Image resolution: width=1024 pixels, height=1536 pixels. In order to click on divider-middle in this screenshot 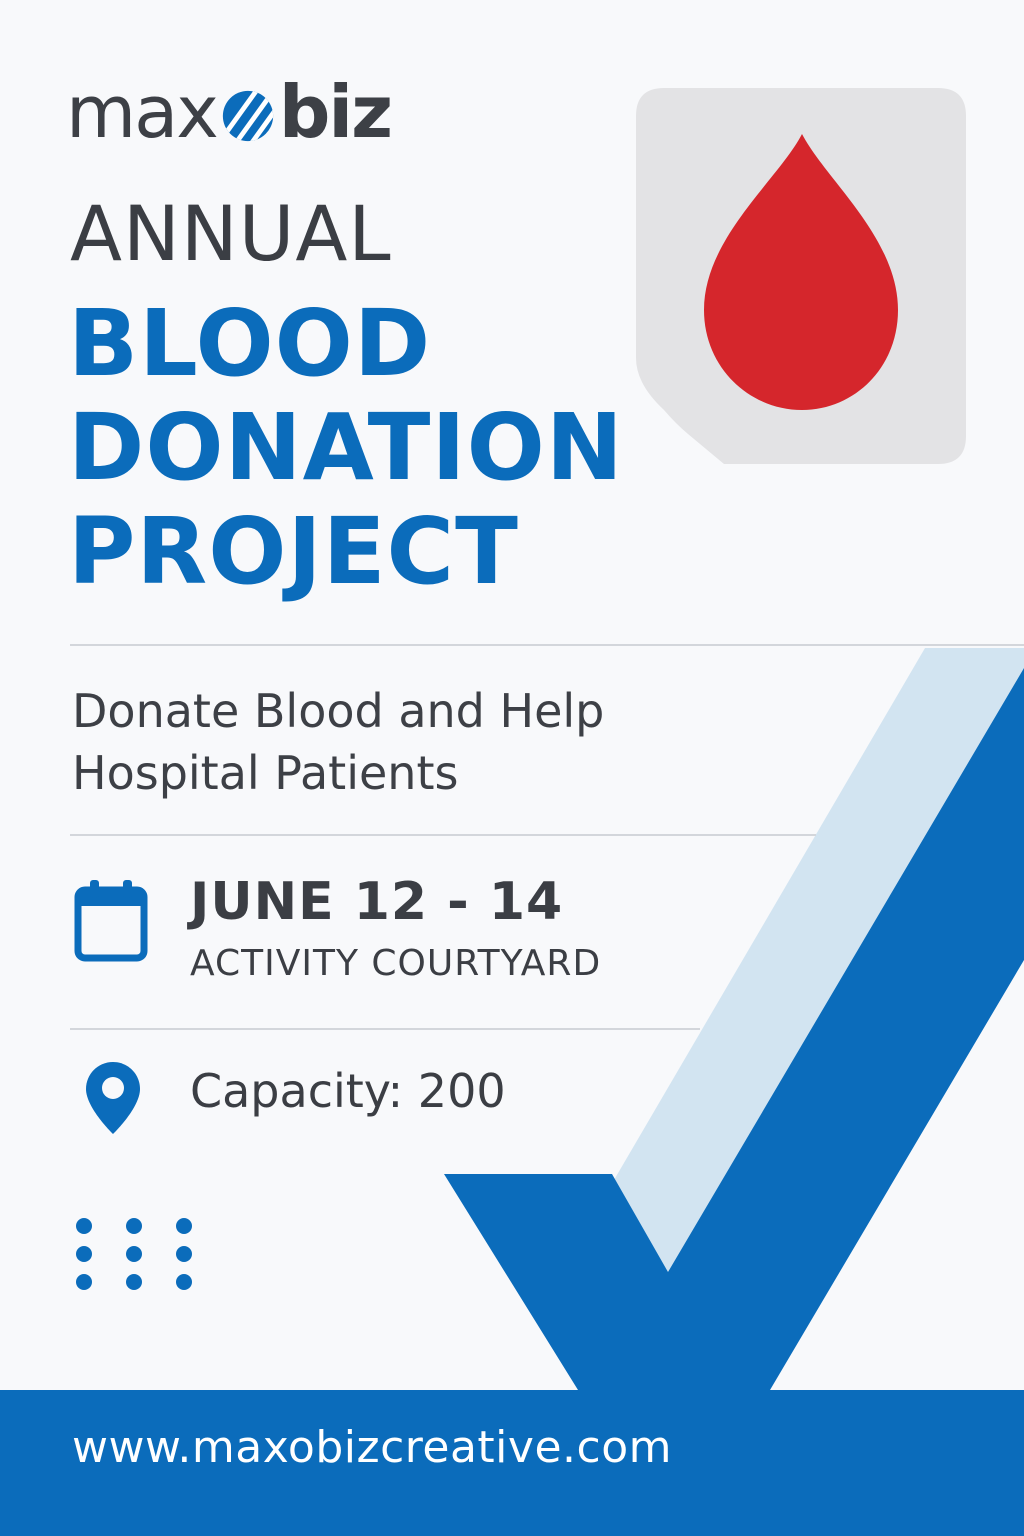, I will do `click(443, 835)`.